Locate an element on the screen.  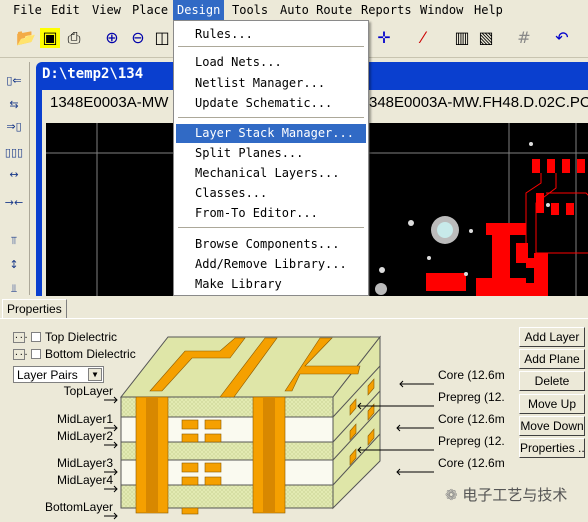
menu-edit: Edit is located at coordinates (65, 10).